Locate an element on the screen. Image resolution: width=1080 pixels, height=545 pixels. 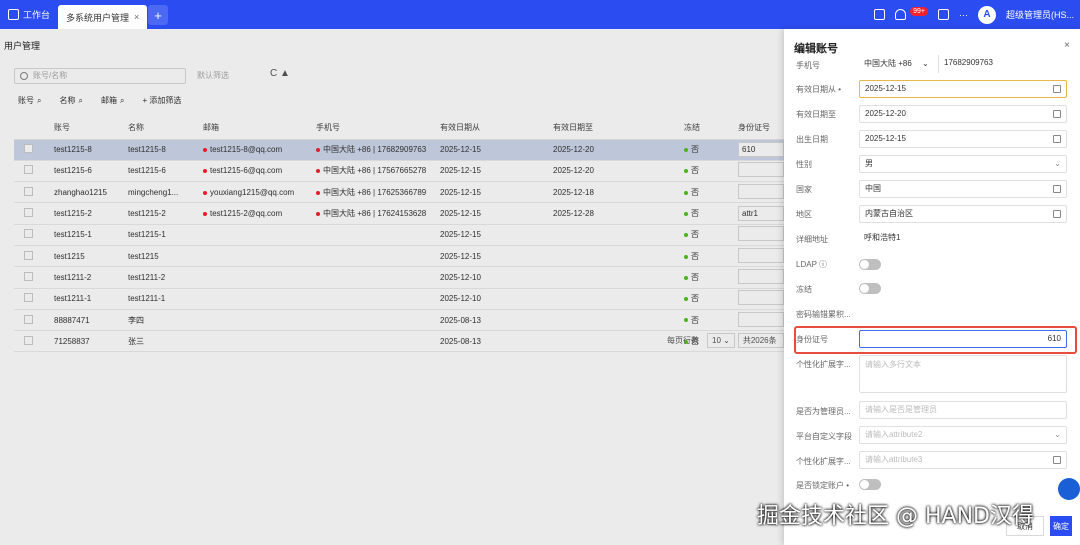
ldap-toggle is located at coordinates (870, 264).